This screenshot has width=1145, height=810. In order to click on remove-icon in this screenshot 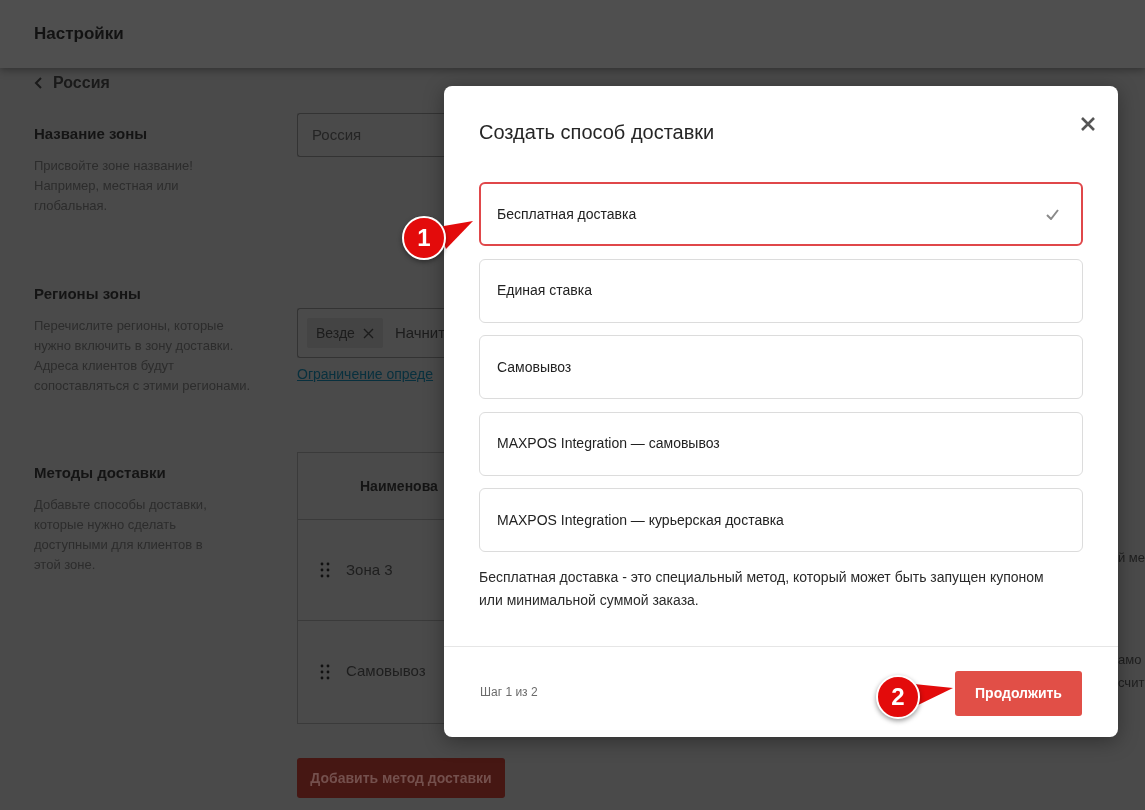, I will do `click(368, 333)`.